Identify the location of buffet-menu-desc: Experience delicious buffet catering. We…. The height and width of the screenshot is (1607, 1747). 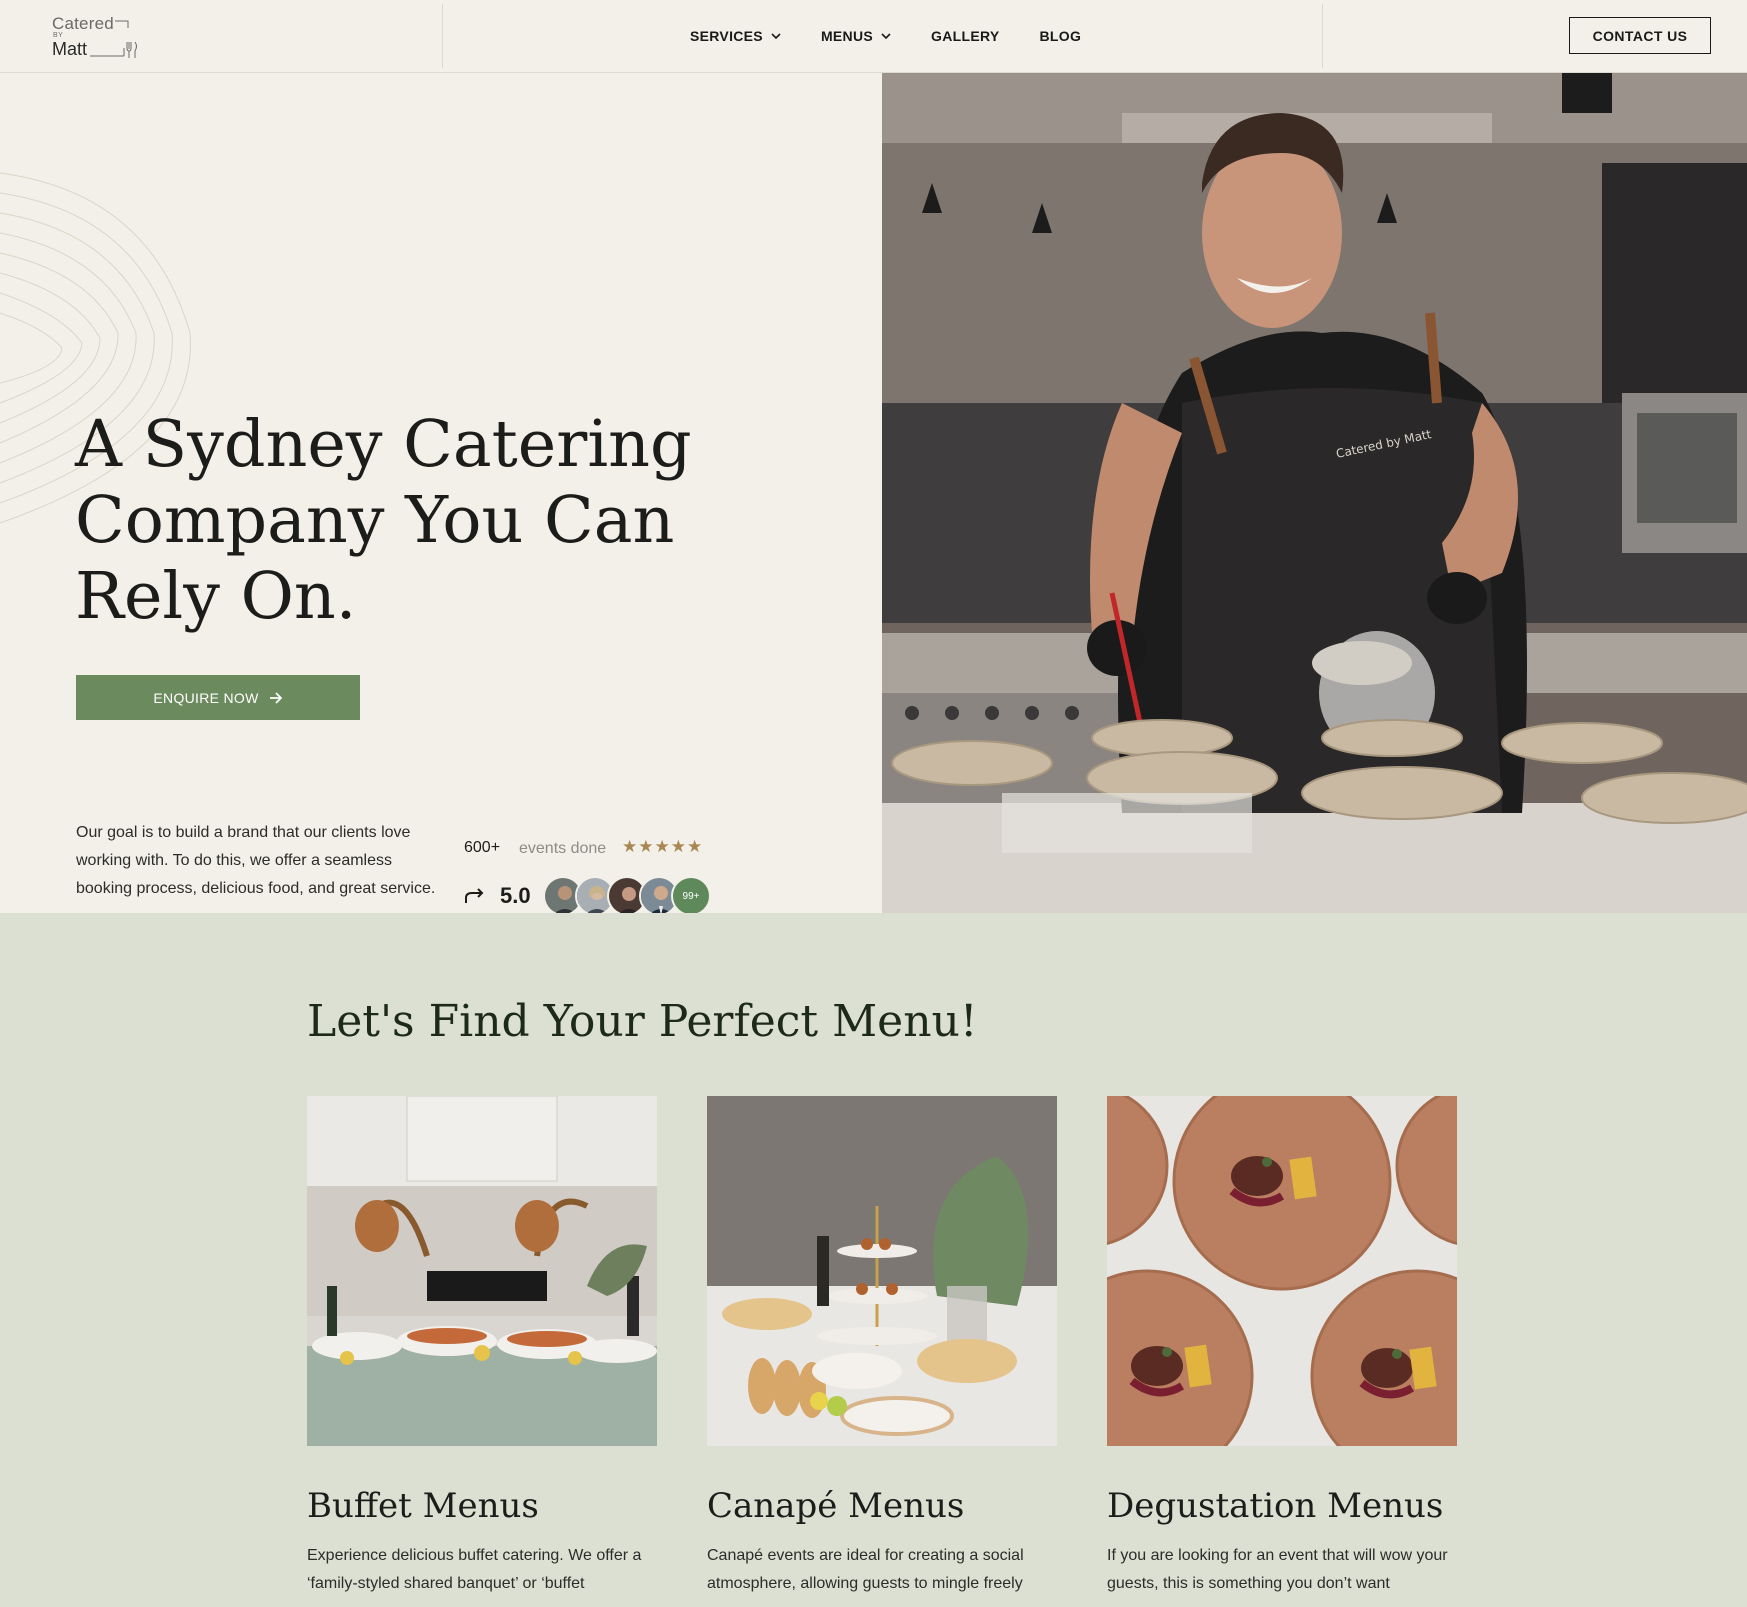
(474, 1569).